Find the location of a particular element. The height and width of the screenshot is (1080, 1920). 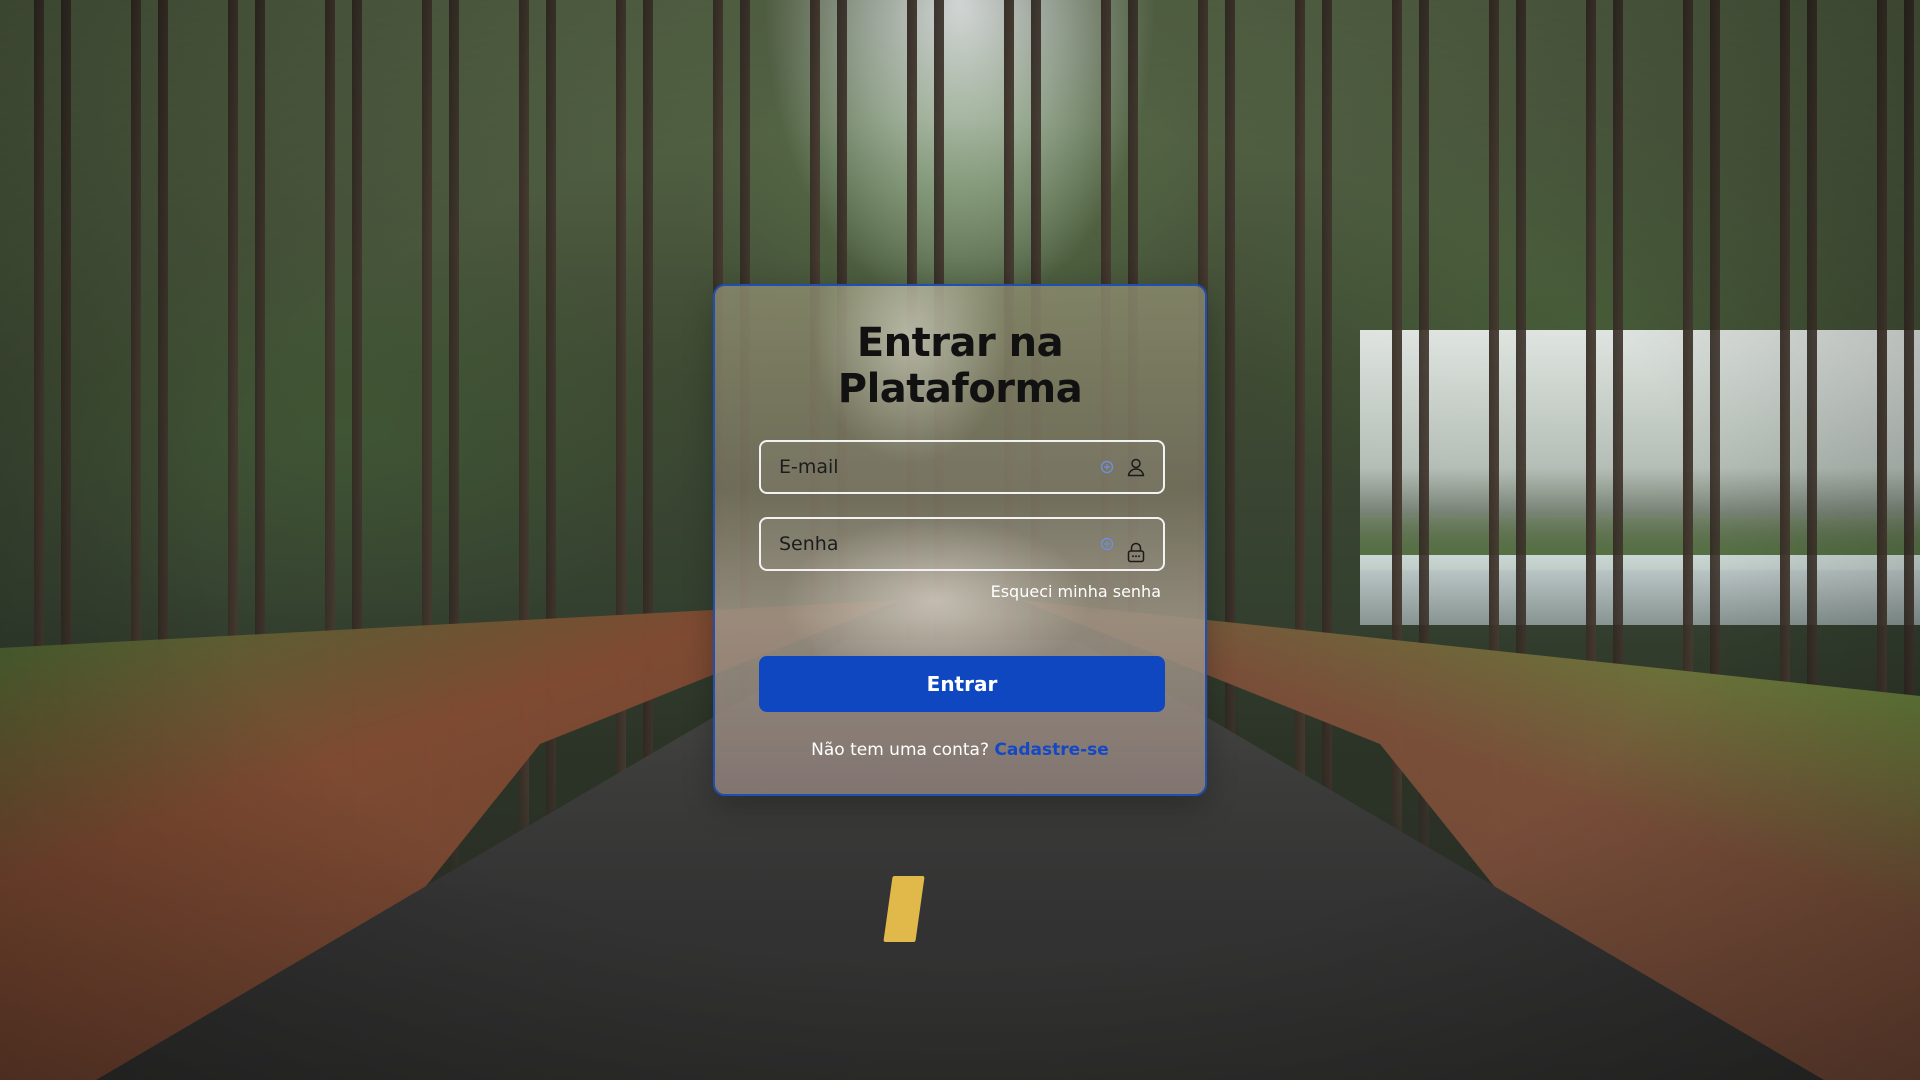

signup-prompt-text: Não tem uma conta? is located at coordinates (900, 750).